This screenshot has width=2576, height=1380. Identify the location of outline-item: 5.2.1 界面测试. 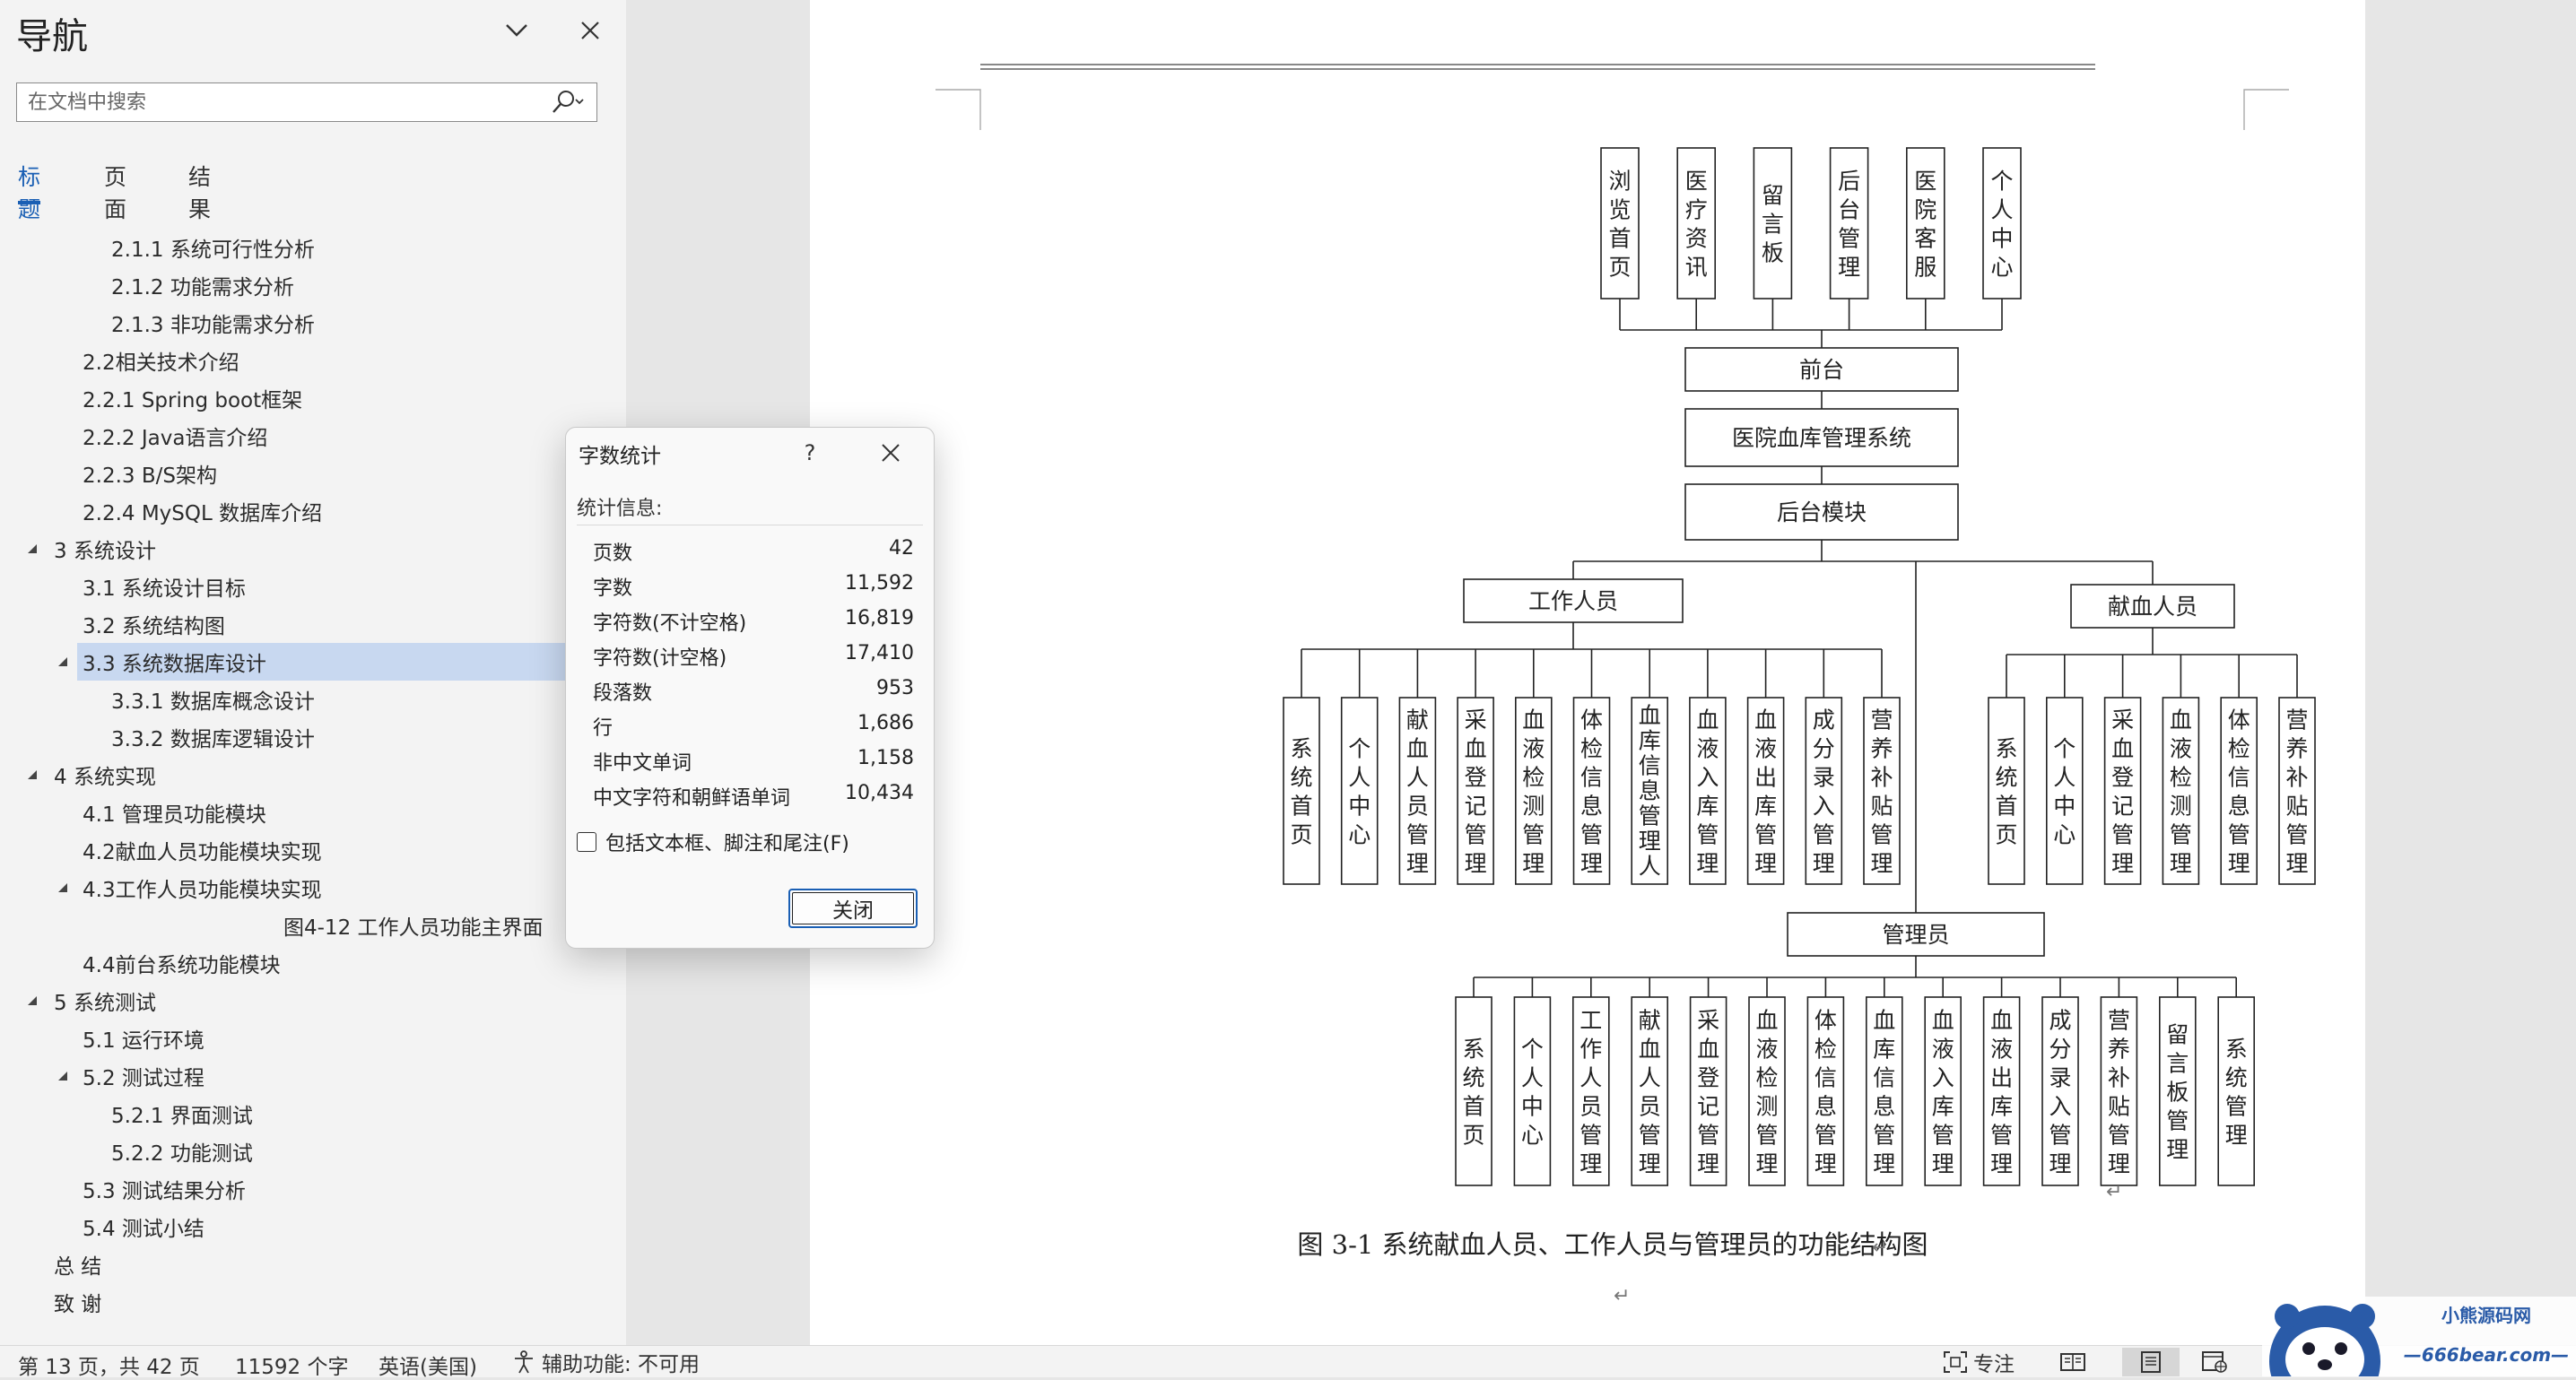
(313, 1114).